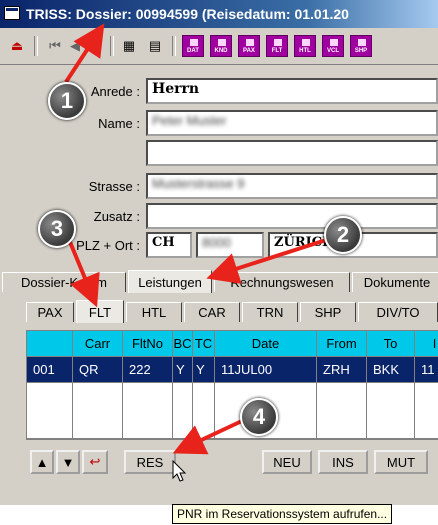  Describe the element at coordinates (179, 471) in the screenshot. I see `mouse-cursor-icon` at that location.